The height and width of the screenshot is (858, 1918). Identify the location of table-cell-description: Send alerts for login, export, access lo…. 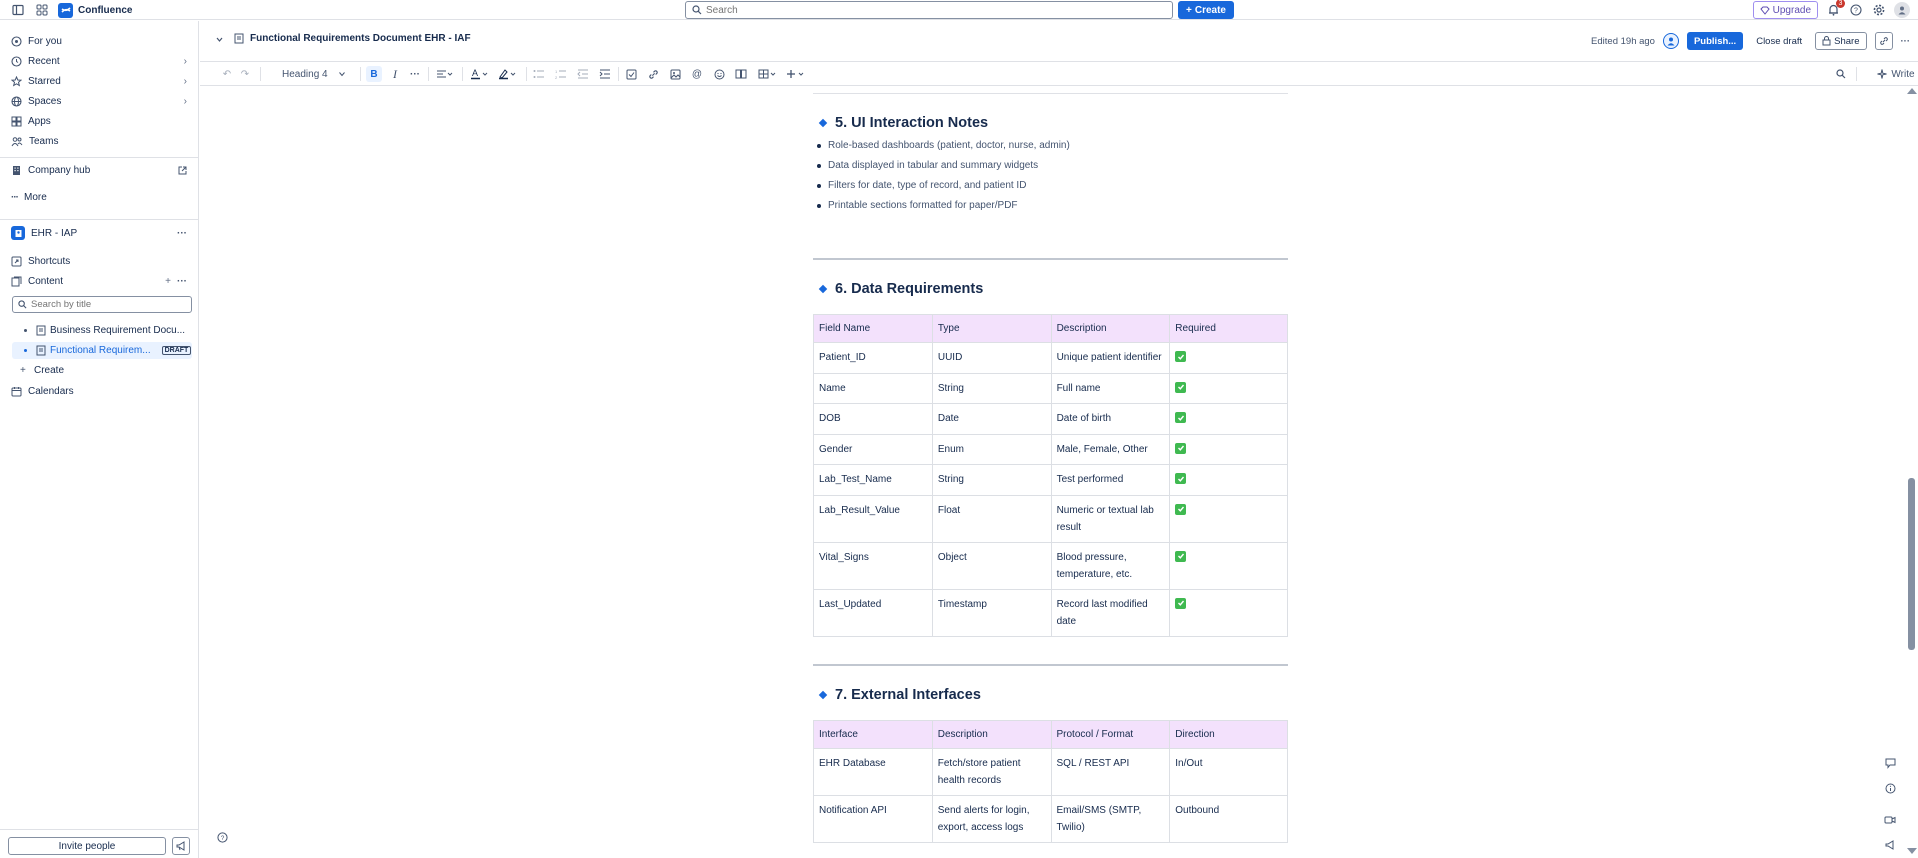
(991, 819).